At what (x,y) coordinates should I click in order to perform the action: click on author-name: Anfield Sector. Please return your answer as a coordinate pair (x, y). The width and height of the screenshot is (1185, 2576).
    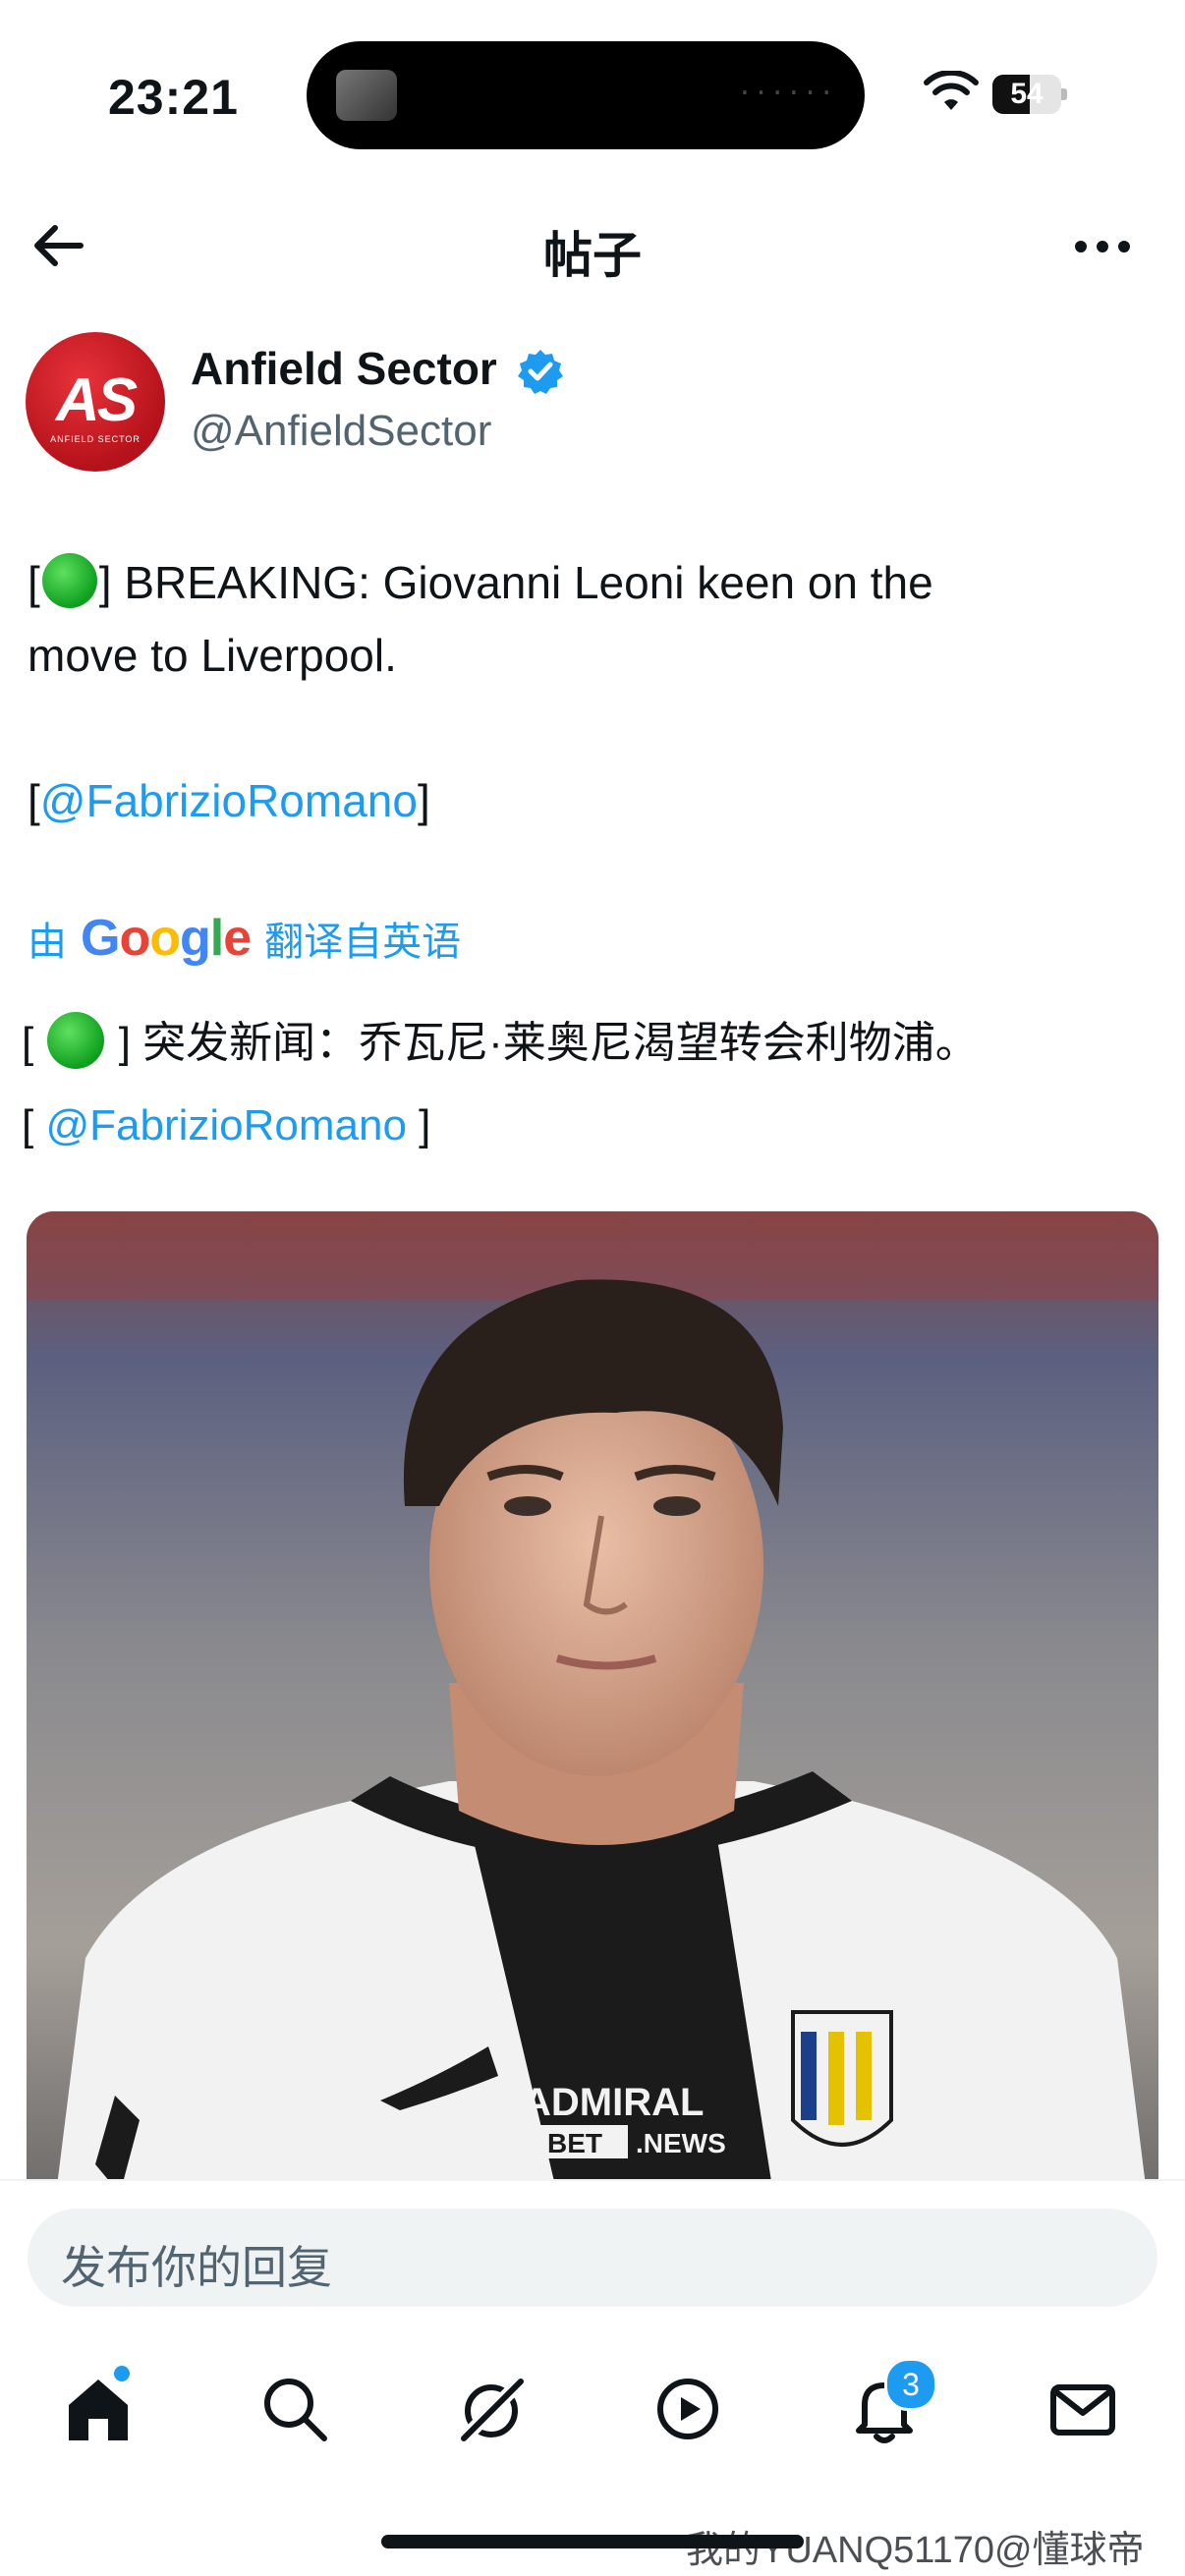
    Looking at the image, I should click on (344, 368).